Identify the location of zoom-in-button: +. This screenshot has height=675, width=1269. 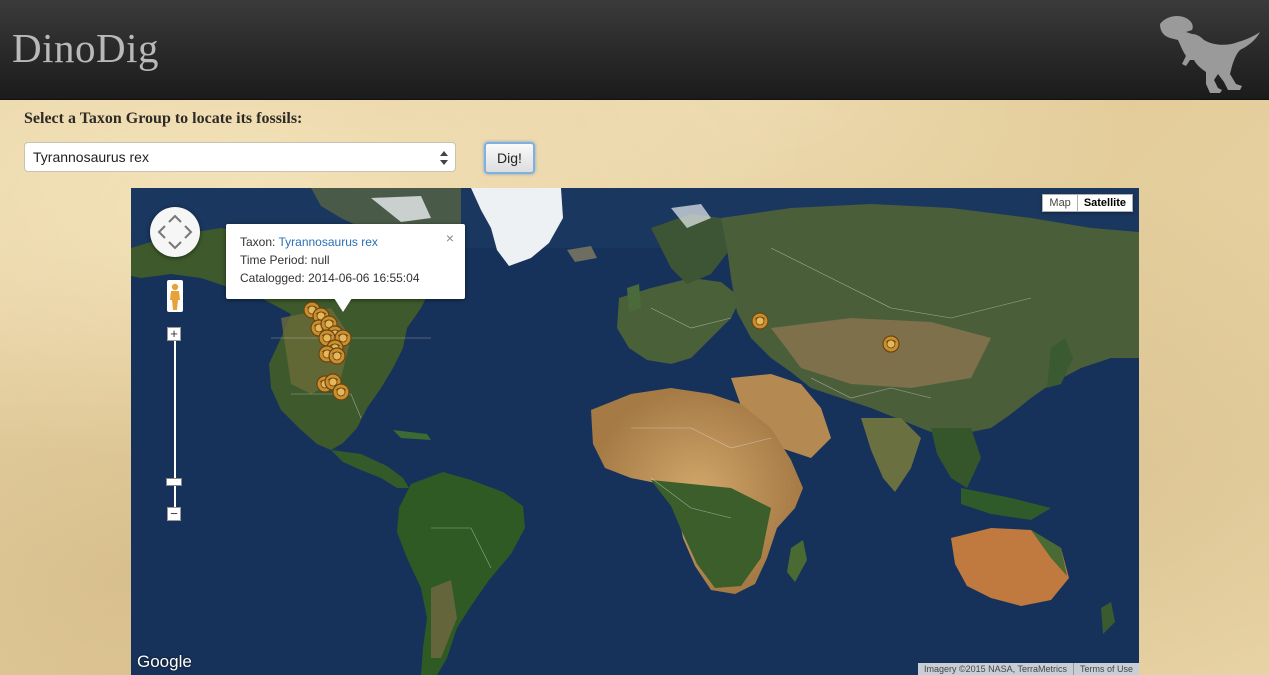
(174, 334).